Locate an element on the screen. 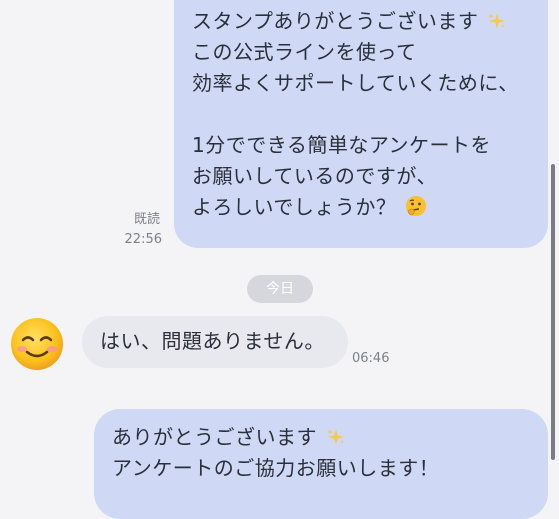  smiling-face-icon is located at coordinates (37, 344).